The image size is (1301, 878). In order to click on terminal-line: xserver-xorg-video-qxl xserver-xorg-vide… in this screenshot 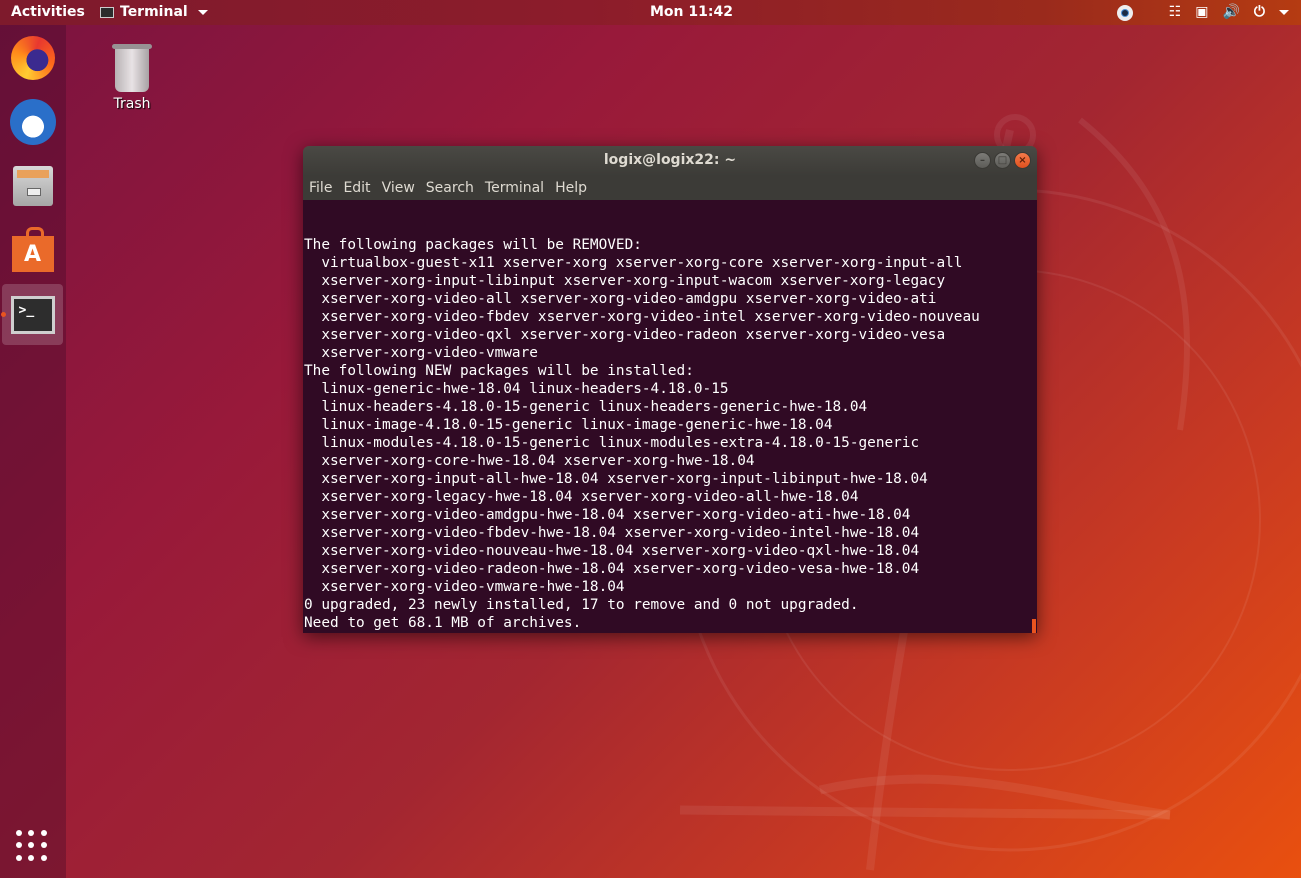, I will do `click(625, 335)`.